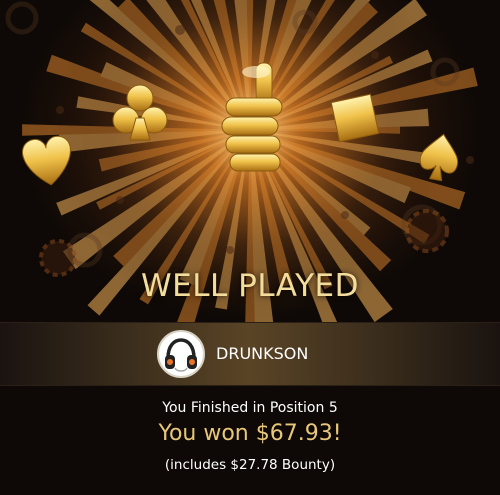 Image resolution: width=500 pixels, height=495 pixels. What do you see at coordinates (355, 118) in the screenshot?
I see `diamond-icon` at bounding box center [355, 118].